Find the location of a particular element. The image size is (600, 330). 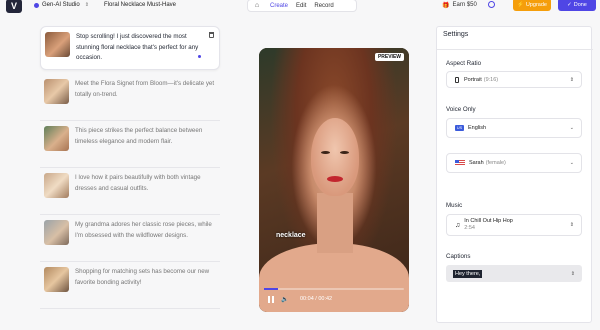

upgrade-label: Upgrade is located at coordinates (536, 4).